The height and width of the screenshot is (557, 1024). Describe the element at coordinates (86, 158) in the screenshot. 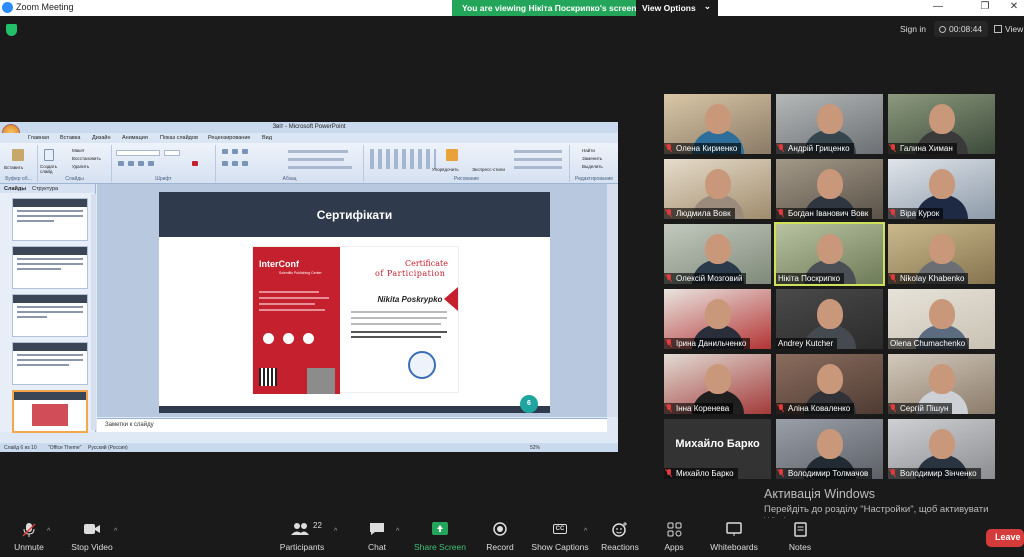

I see `reset-button: Восстановить` at that location.